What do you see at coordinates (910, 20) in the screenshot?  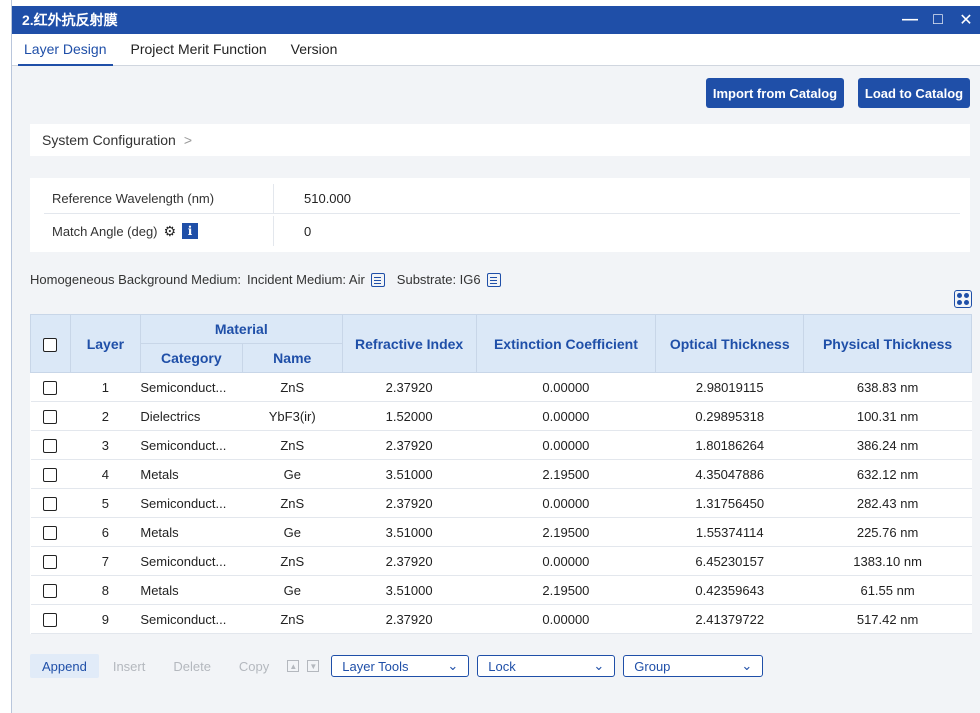 I see `minimize-button: —` at bounding box center [910, 20].